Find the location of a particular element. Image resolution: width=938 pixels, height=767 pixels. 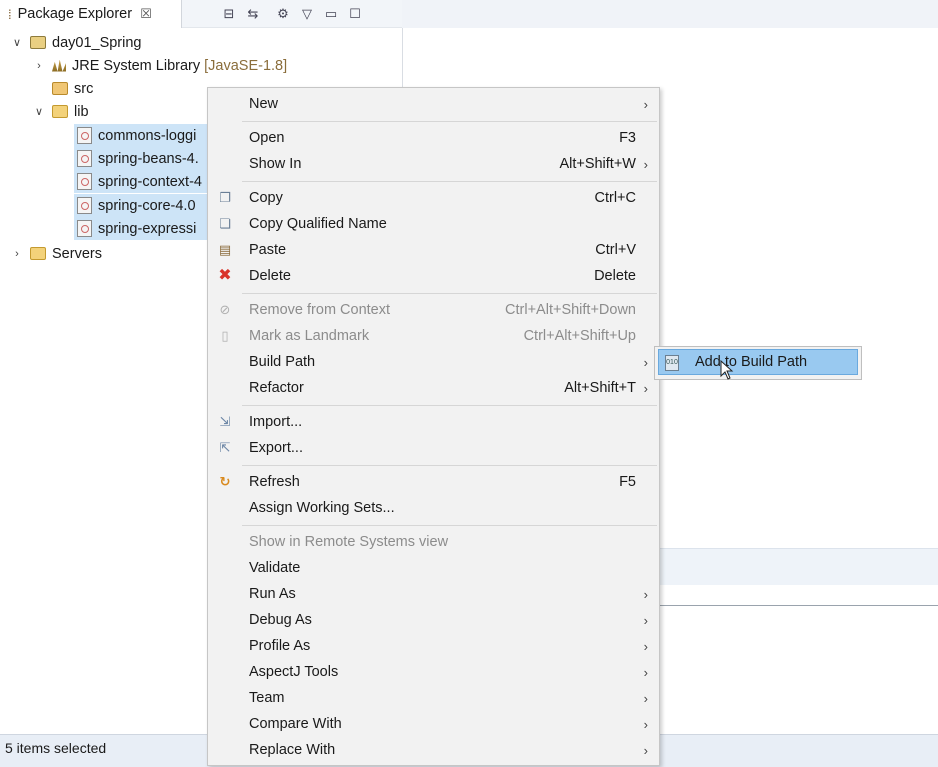

close-tab-icon: ☒ is located at coordinates (146, 14).